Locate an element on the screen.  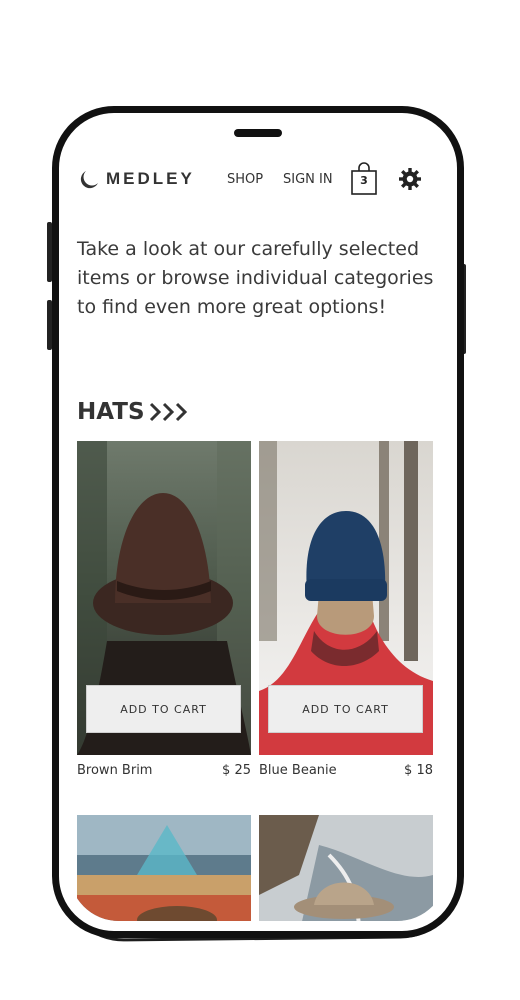
product-price: $ 25 is located at coordinates (236, 770).